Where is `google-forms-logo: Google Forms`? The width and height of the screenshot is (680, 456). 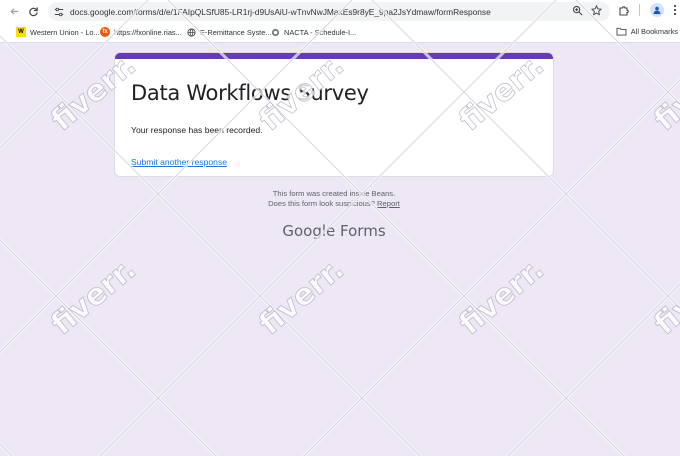
google-forms-logo: Google Forms is located at coordinates (334, 231).